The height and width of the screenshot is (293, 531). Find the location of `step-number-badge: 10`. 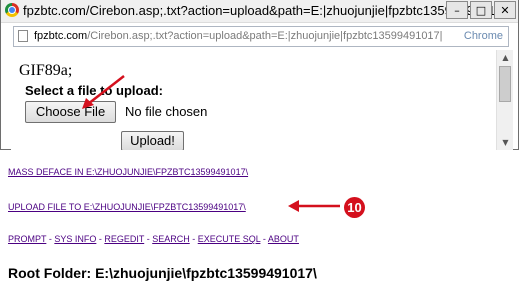

step-number-badge: 10 is located at coordinates (354, 207).